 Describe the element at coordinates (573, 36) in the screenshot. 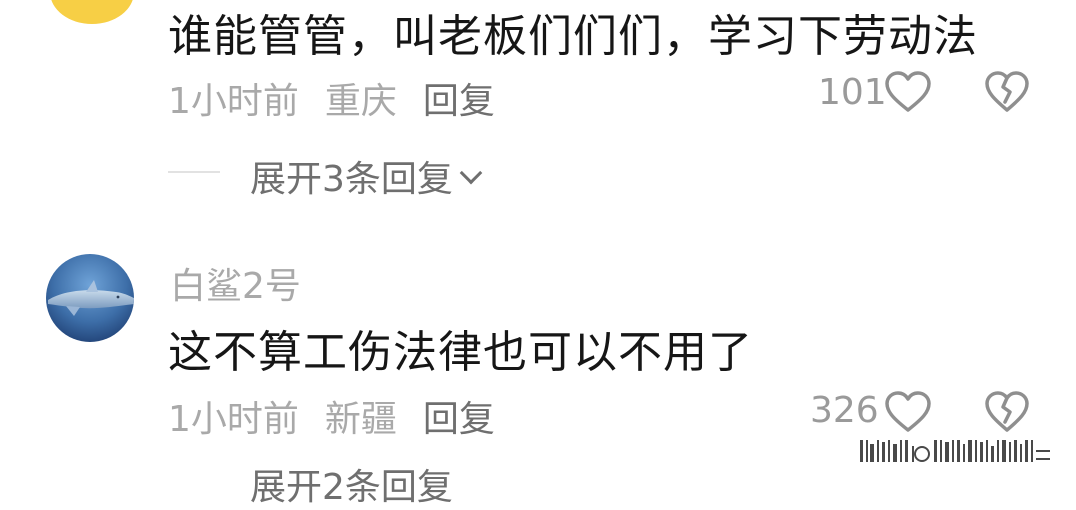

I see `comment-text: 谁能管管，叫老板们们们，学习下劳动法` at that location.